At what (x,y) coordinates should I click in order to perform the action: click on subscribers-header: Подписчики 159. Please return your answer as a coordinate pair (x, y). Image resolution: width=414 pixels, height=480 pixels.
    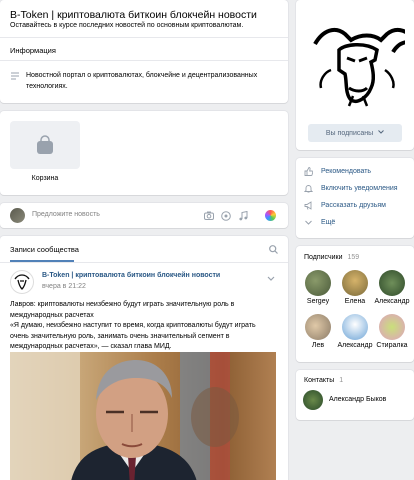
    Looking at the image, I should click on (331, 257).